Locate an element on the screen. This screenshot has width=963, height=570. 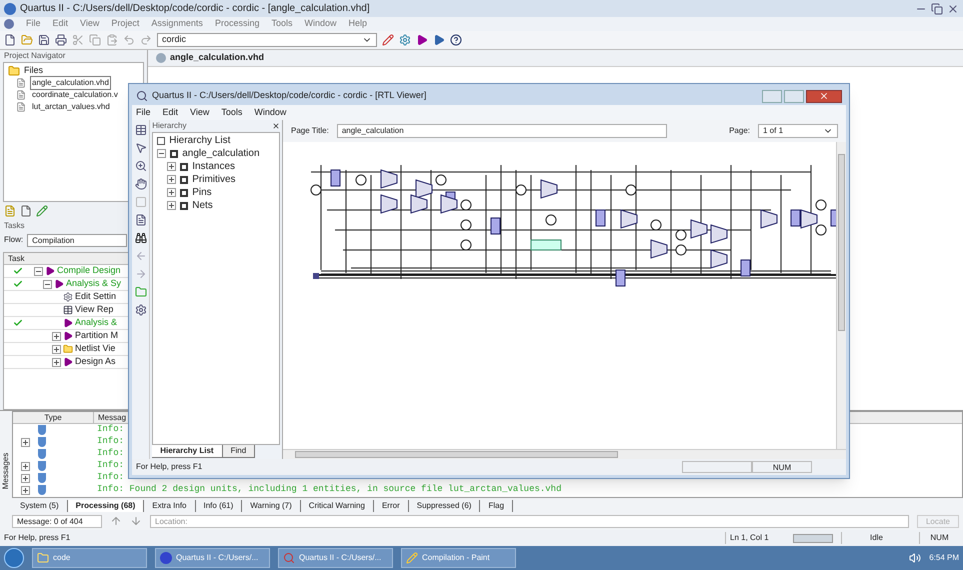
file-name: angle_calculation.vhd is located at coordinates (70, 83).